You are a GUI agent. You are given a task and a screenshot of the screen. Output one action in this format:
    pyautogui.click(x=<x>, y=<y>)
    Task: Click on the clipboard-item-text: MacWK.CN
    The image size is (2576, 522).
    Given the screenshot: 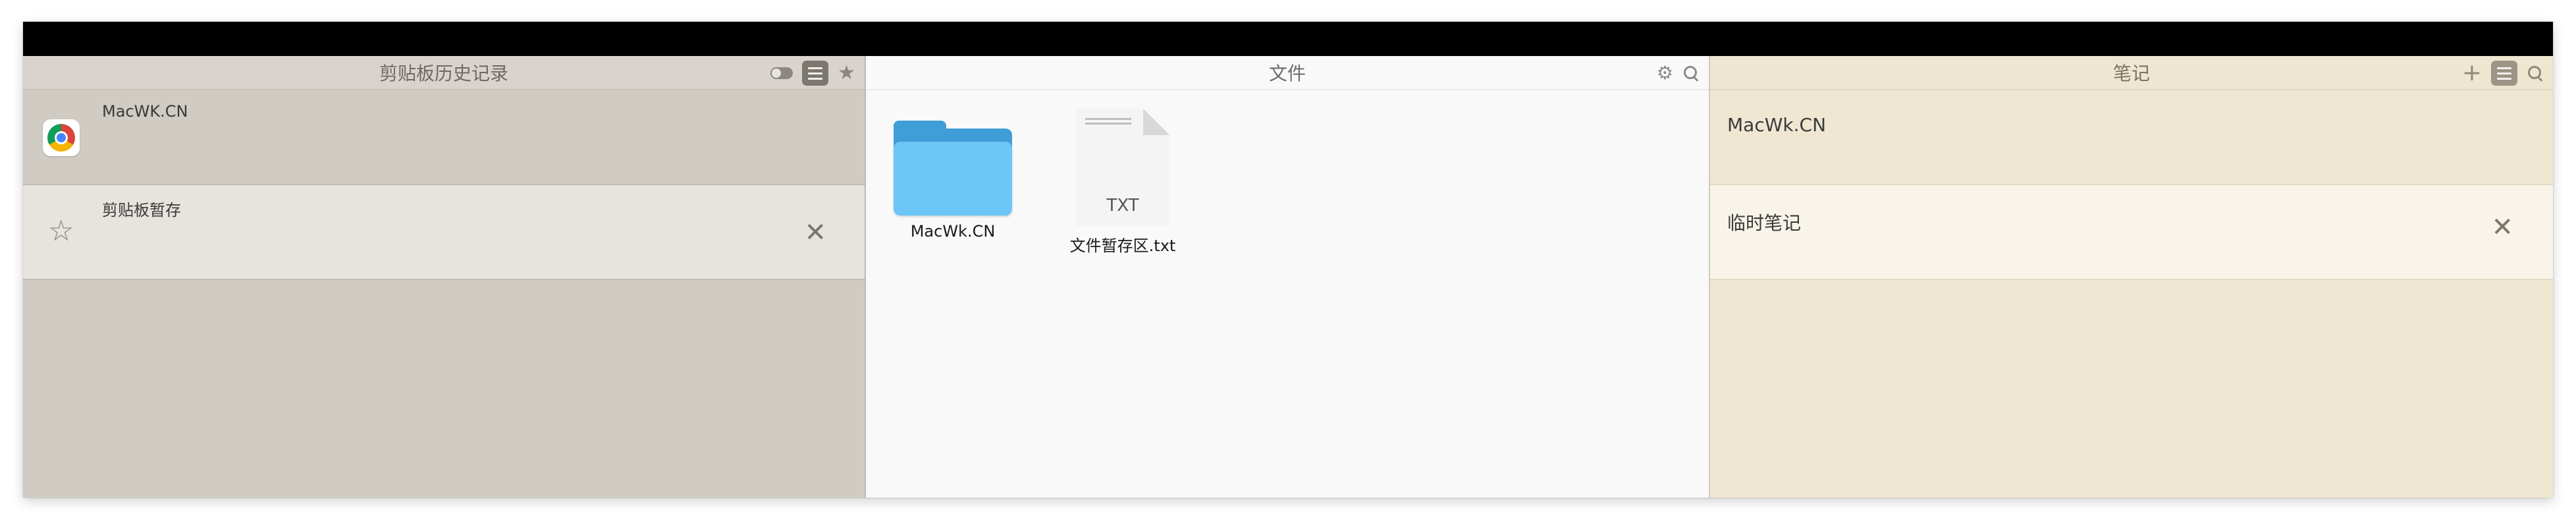 What is the action you would take?
    pyautogui.click(x=145, y=111)
    